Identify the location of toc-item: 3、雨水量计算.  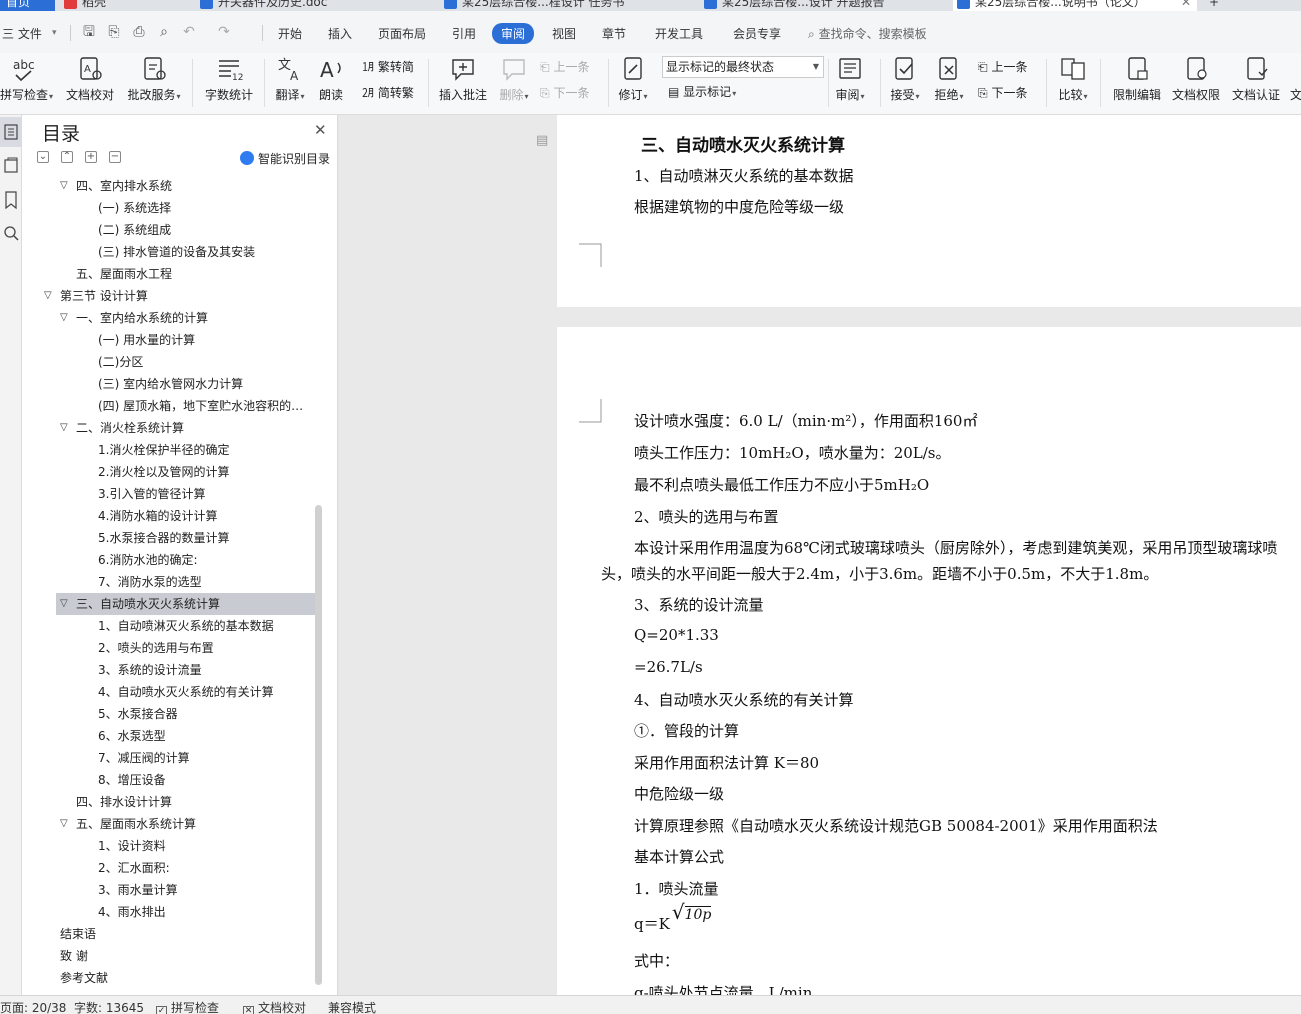
(168, 890).